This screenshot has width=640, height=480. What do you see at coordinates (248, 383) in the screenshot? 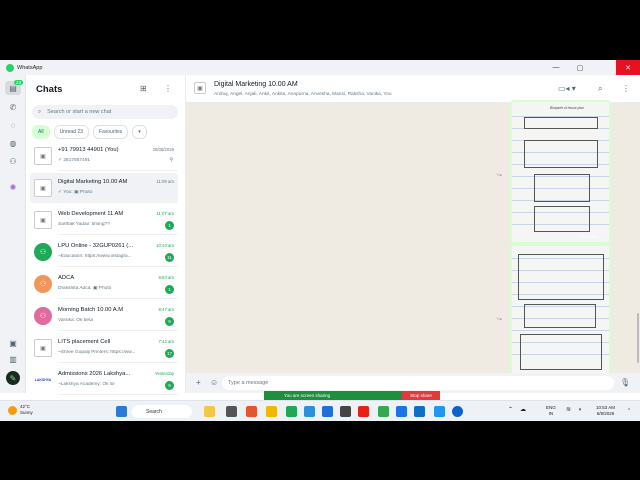
I see `message-placeholder: Type a message` at bounding box center [248, 383].